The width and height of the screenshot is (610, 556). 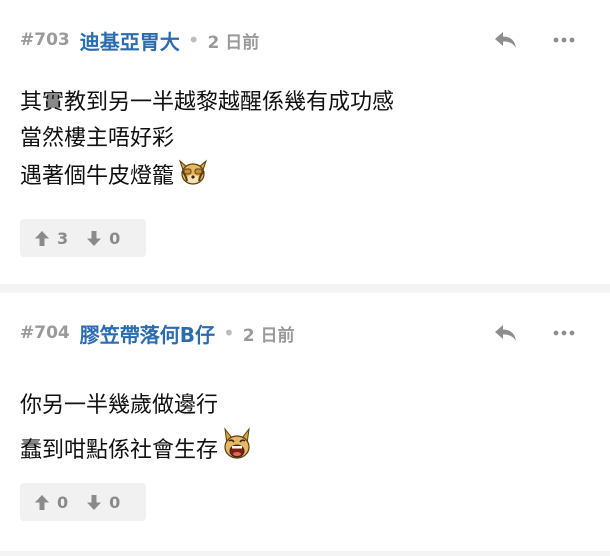 I want to click on comment-username: 迪基亞胃大, so click(x=130, y=40).